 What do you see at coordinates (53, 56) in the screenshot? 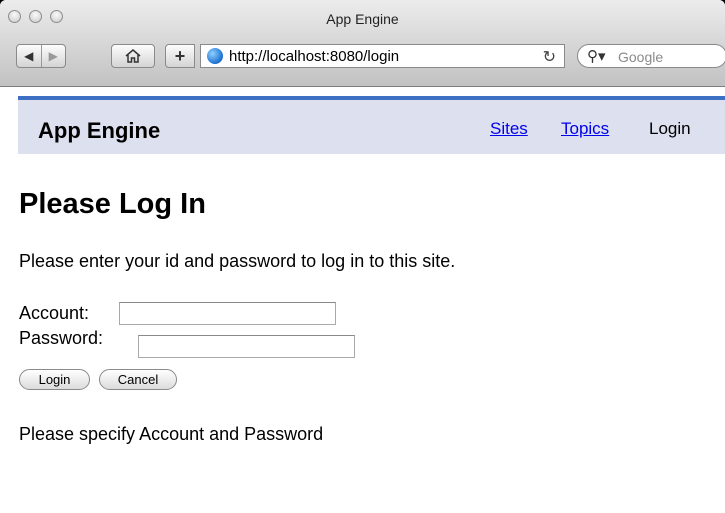
I see `forward-icon: ▶` at bounding box center [53, 56].